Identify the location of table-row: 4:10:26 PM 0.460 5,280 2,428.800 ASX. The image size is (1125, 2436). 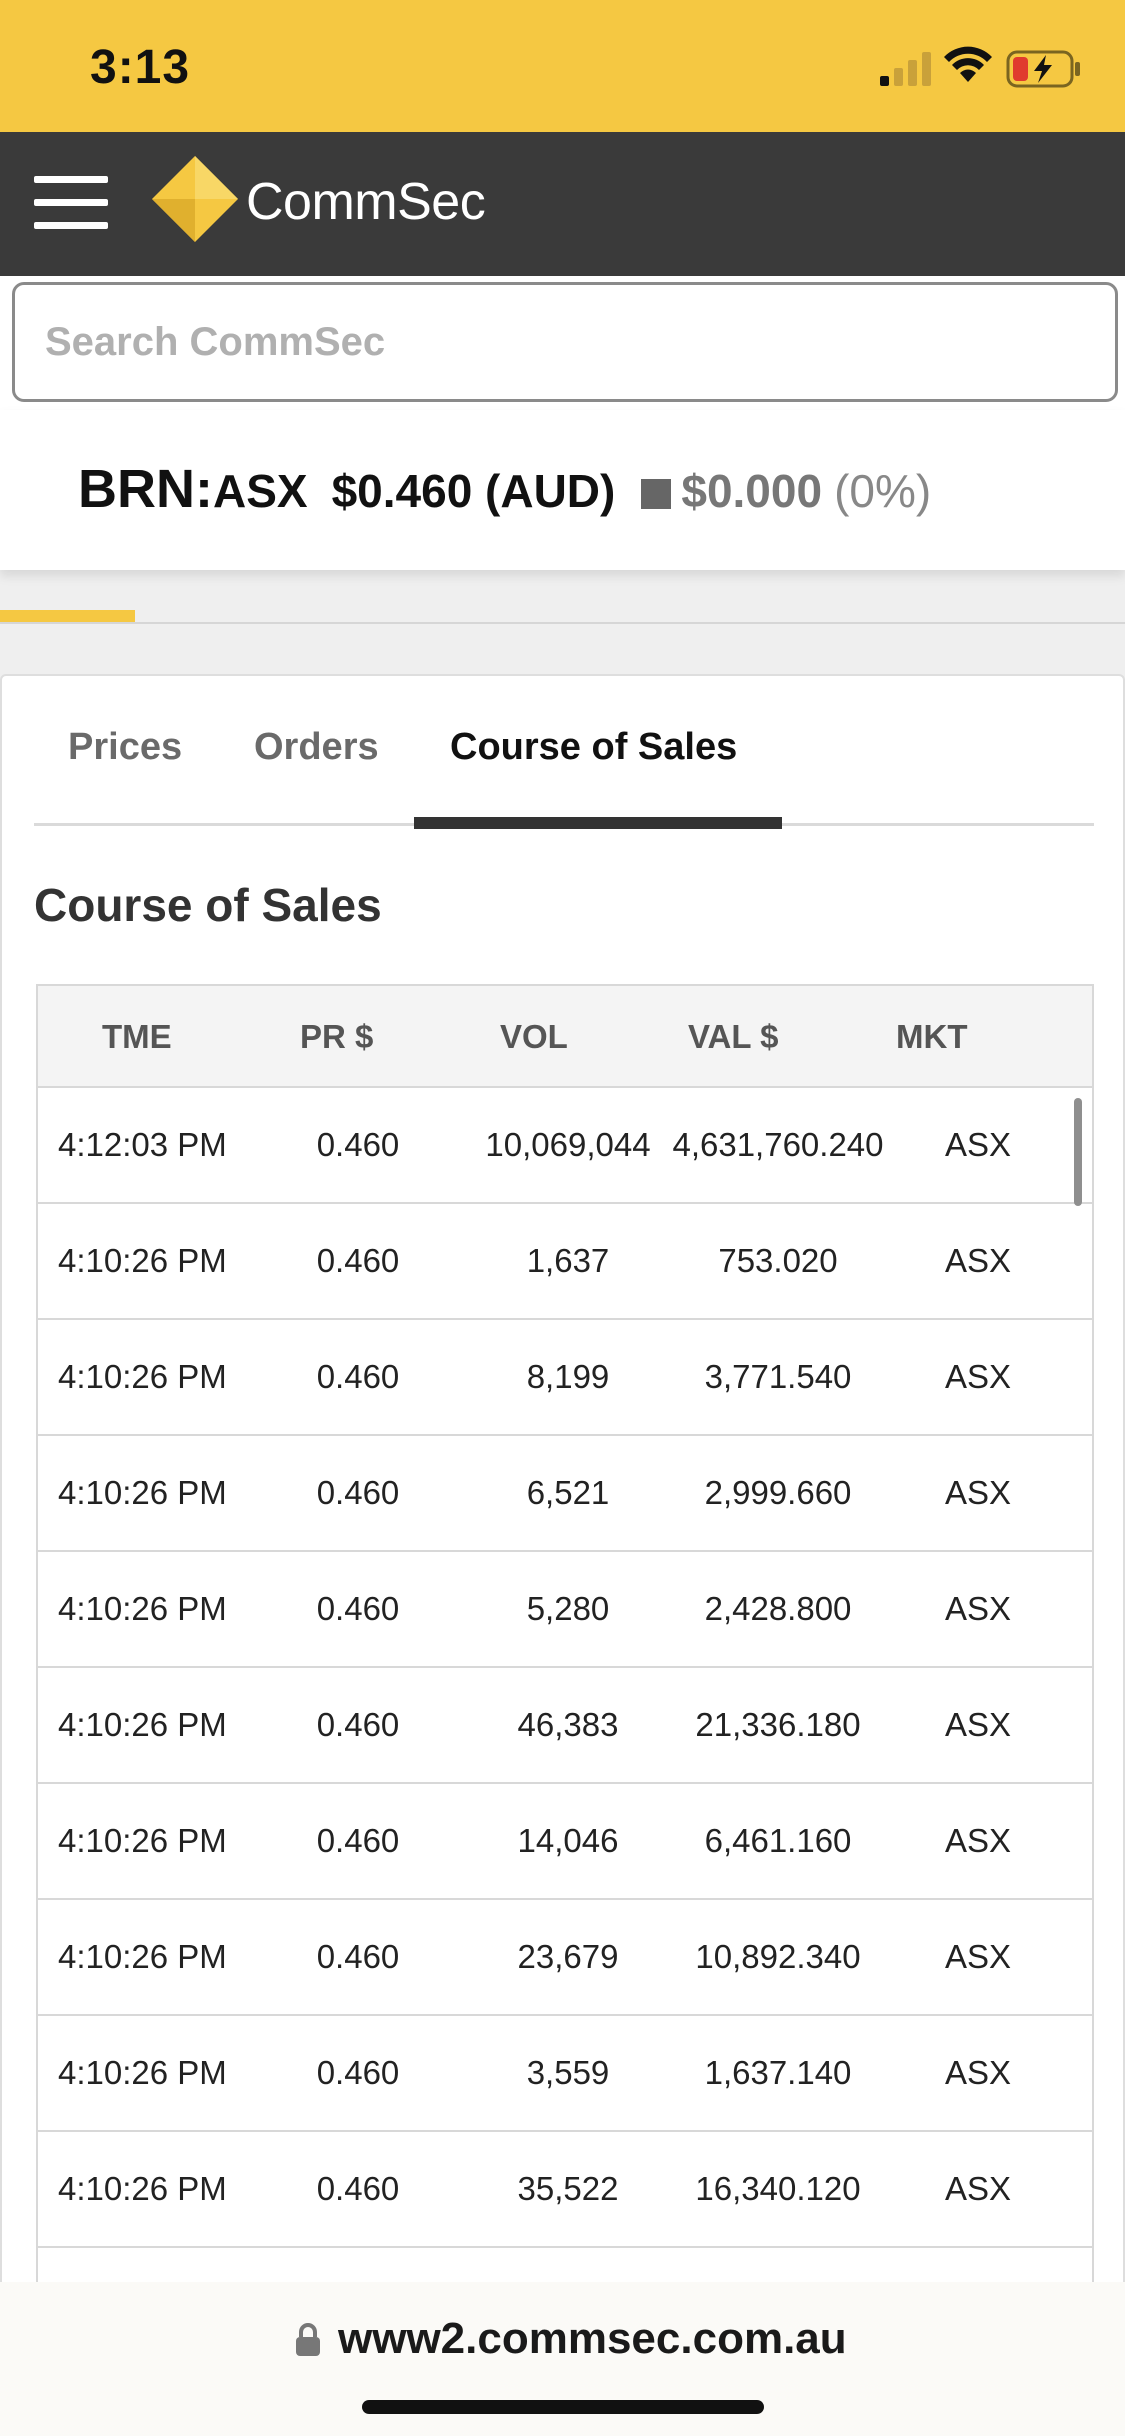
(565, 1610).